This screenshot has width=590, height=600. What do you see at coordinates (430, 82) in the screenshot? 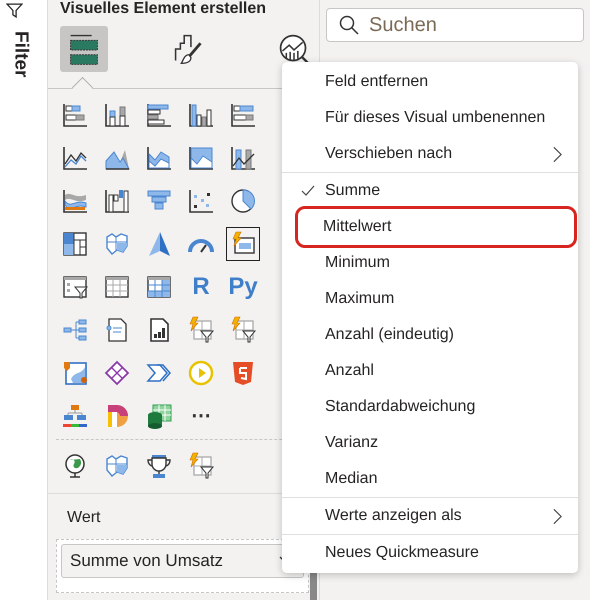
I see `menu-item: Feld entfernen` at bounding box center [430, 82].